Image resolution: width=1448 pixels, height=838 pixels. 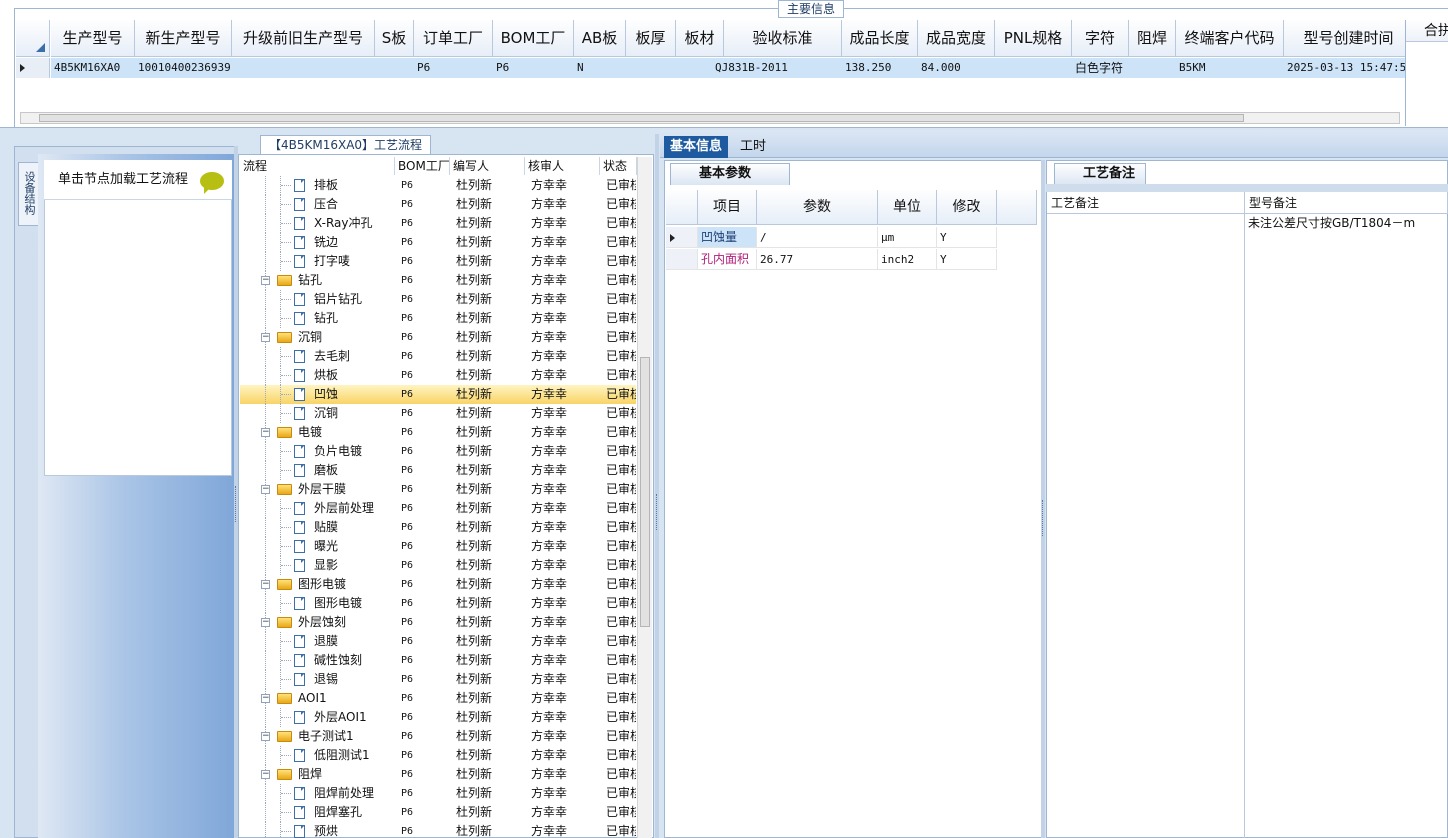 What do you see at coordinates (438, 375) in the screenshot?
I see `tree-row: 烘板 P6 杜列新 方幸幸 已审核` at bounding box center [438, 375].